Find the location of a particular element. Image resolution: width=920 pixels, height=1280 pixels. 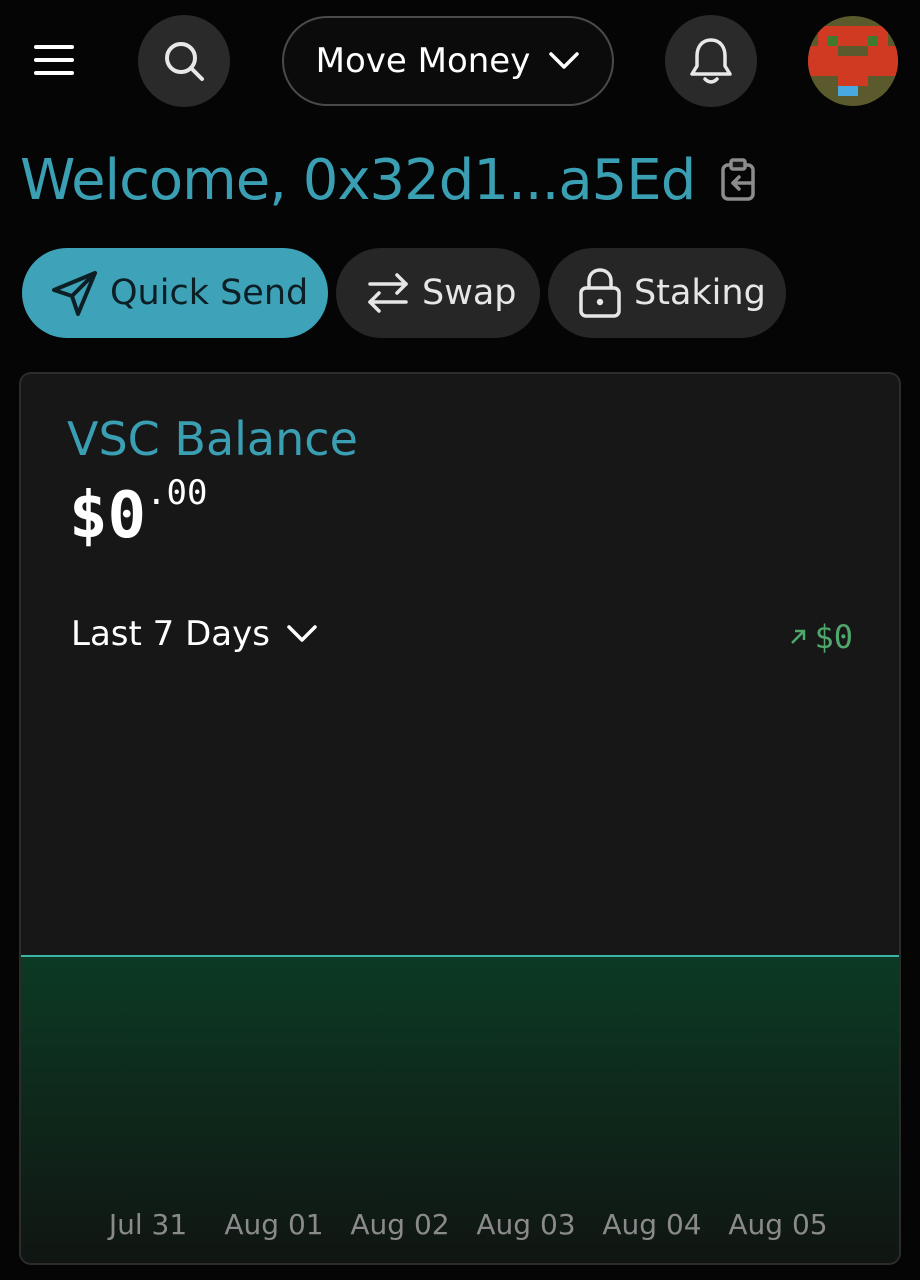

pixel-avatar-icon is located at coordinates (853, 61).